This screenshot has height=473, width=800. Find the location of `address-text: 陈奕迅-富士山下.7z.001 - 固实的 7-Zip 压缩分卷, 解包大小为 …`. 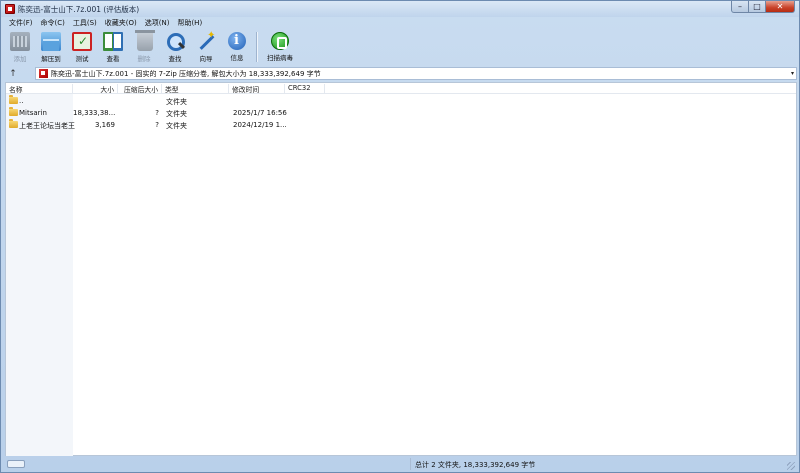

address-text: 陈奕迅-富士山下.7z.001 - 固实的 7-Zip 压缩分卷, 解包大小为 … is located at coordinates (186, 73).